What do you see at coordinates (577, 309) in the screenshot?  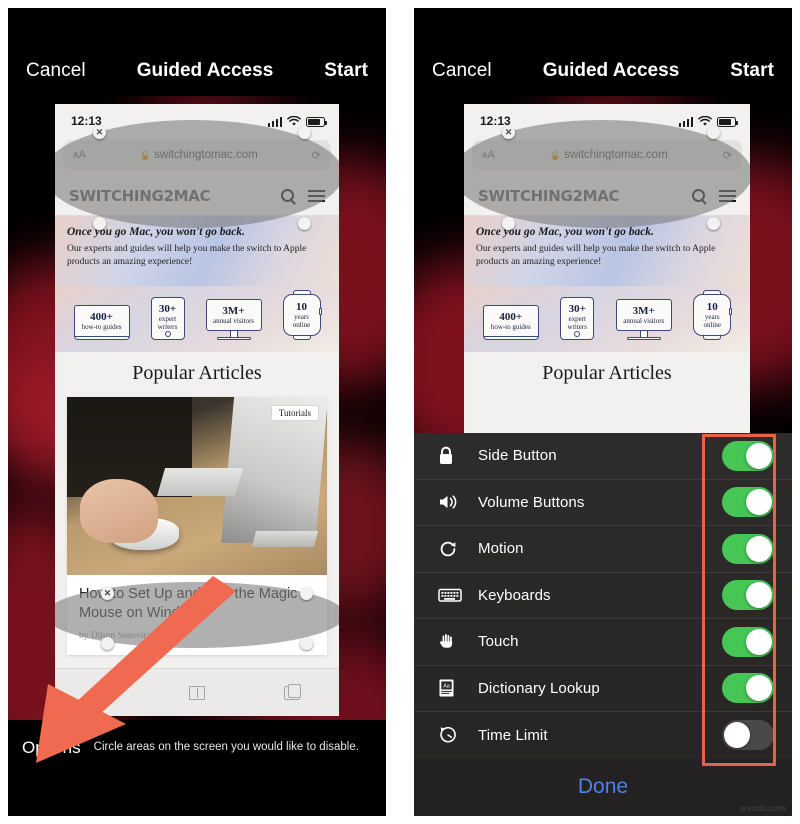 I see `stat-number: 30+` at bounding box center [577, 309].